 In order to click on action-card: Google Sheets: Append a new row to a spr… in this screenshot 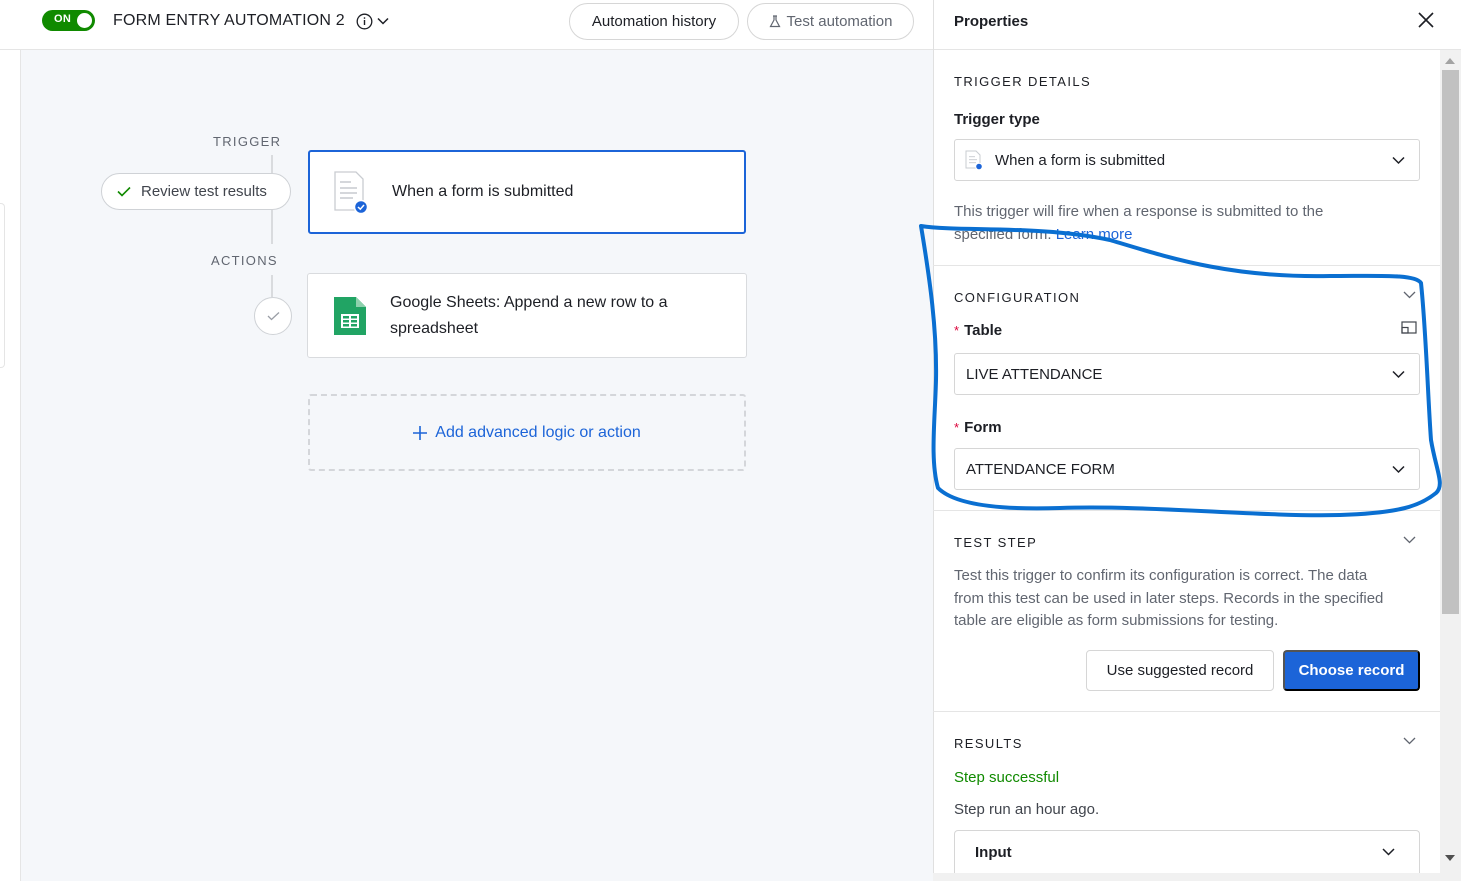, I will do `click(527, 315)`.